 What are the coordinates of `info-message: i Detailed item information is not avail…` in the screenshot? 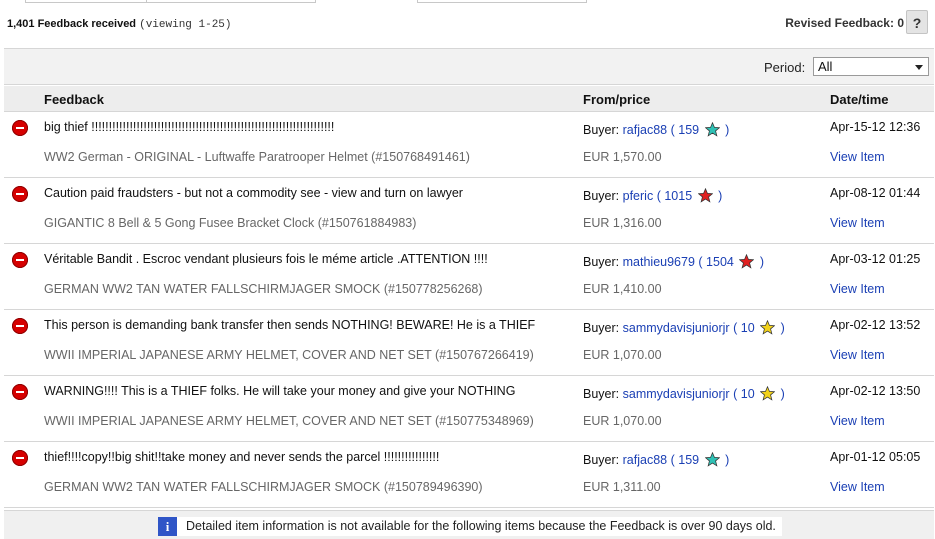 It's located at (470, 526).